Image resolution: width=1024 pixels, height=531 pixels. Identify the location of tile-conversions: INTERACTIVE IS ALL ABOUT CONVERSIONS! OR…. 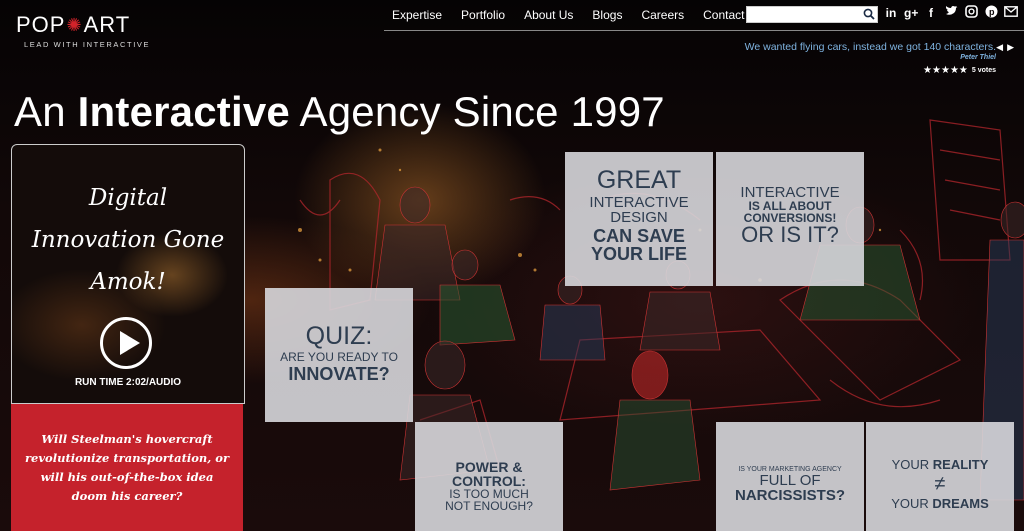
(790, 219).